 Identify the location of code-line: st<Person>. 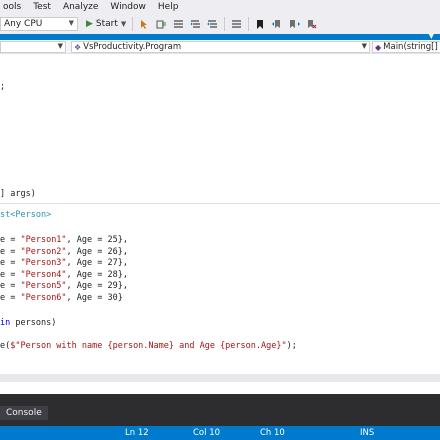
(26, 215).